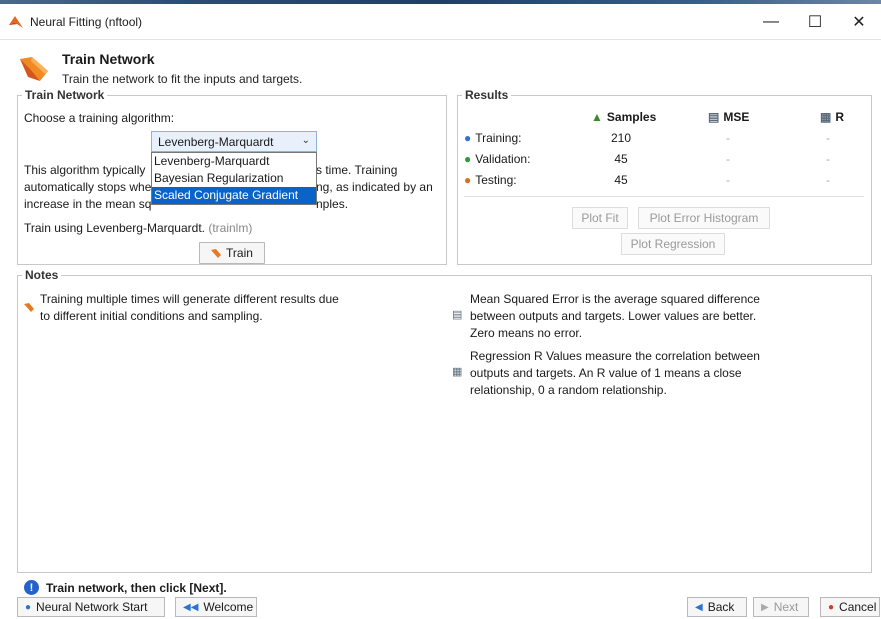  What do you see at coordinates (621, 180) in the screenshot?
I see `testing-samples: 45` at bounding box center [621, 180].